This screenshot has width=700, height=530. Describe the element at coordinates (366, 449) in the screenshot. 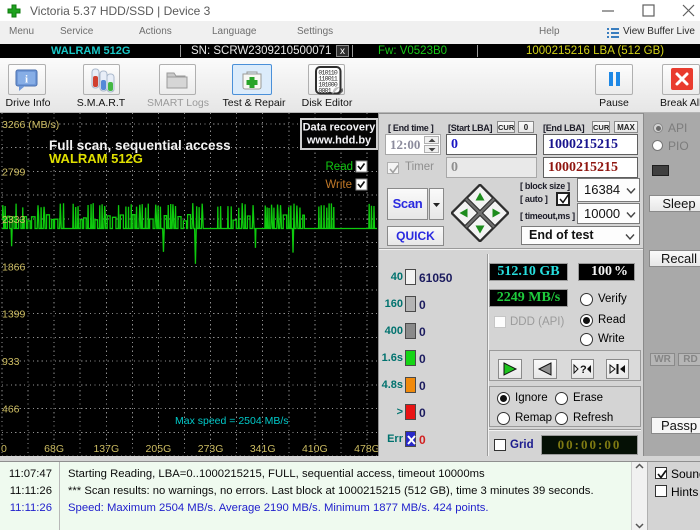

I see `svg-text: 478G` at that location.